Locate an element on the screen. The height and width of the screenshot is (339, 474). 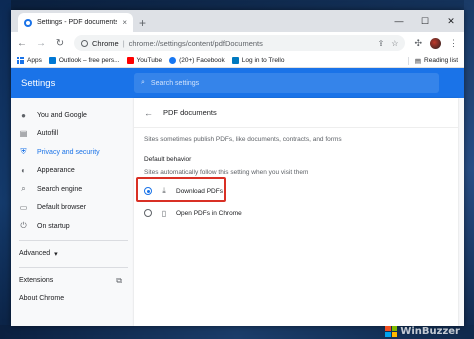
bookmark-star-icon: ☆ is located at coordinates (394, 43).